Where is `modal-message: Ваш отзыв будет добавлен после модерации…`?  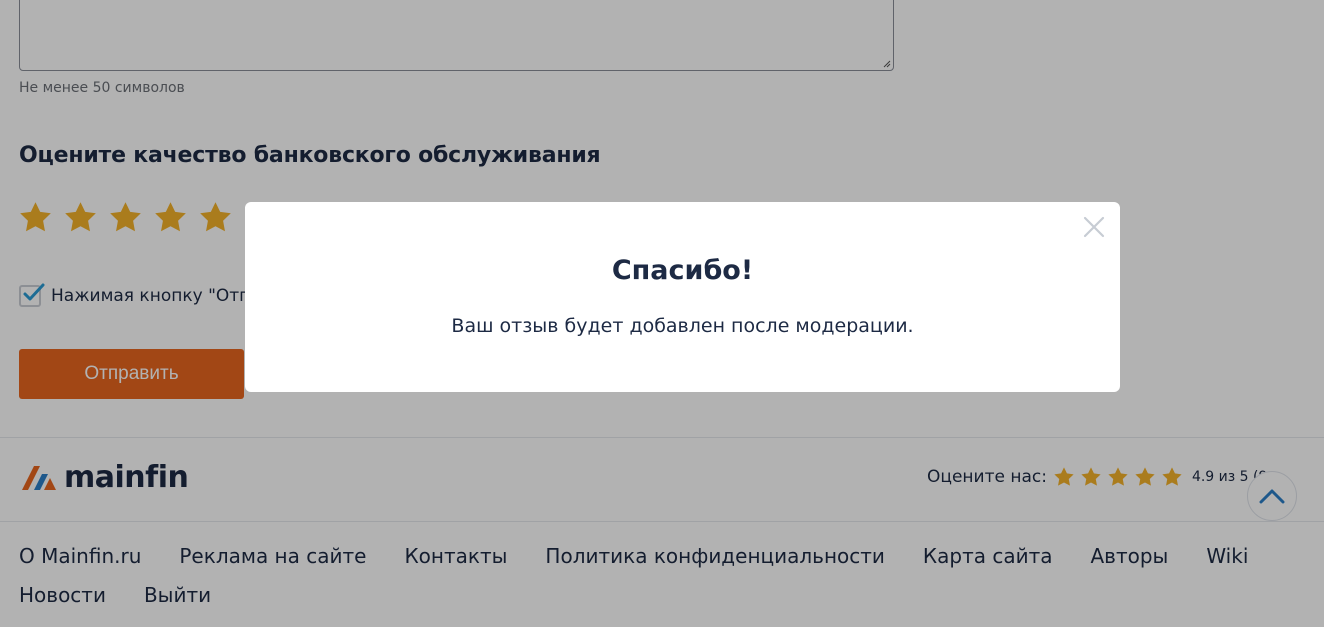
modal-message: Ваш отзыв будет добавлен после модерации… is located at coordinates (682, 326).